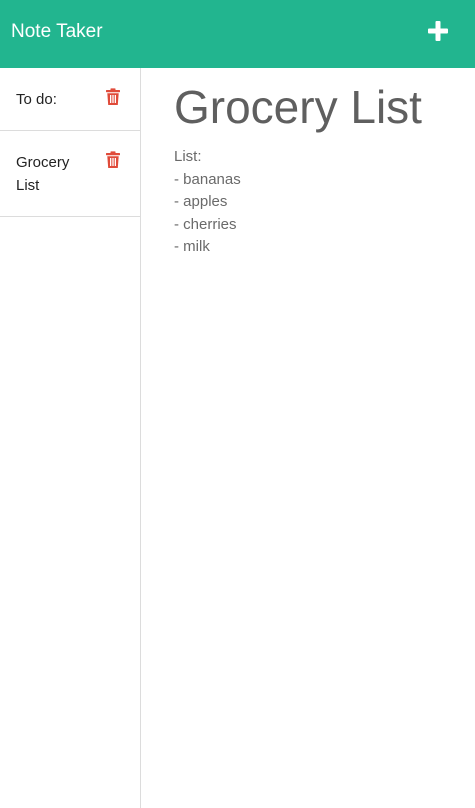 This screenshot has height=808, width=475. What do you see at coordinates (192, 247) in the screenshot?
I see `note-text-line: - milk` at bounding box center [192, 247].